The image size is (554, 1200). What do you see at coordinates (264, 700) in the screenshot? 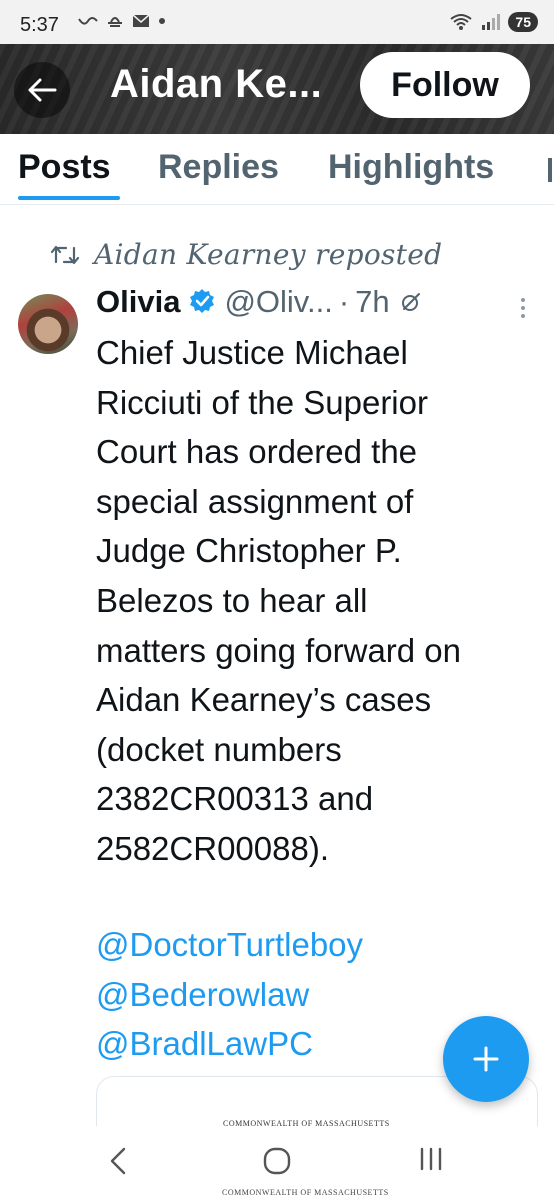
I see `tweet-line: Aidan Kearney’s cases` at bounding box center [264, 700].